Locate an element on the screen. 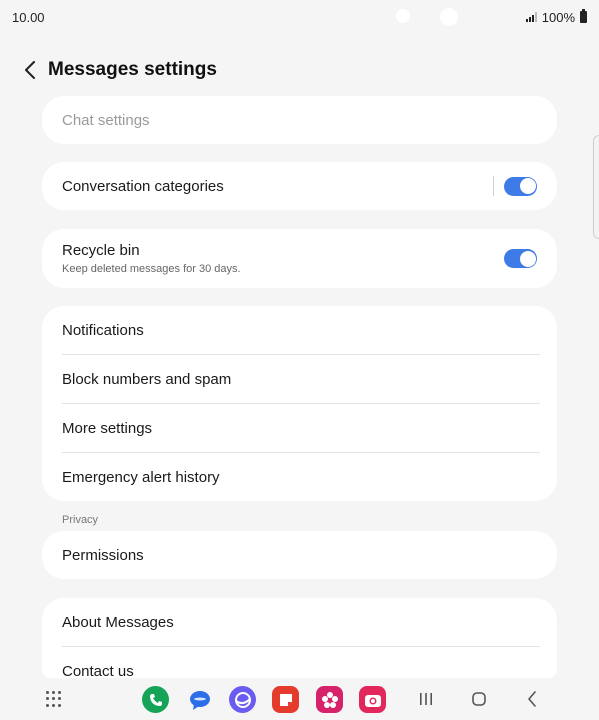  divider is located at coordinates (493, 186).